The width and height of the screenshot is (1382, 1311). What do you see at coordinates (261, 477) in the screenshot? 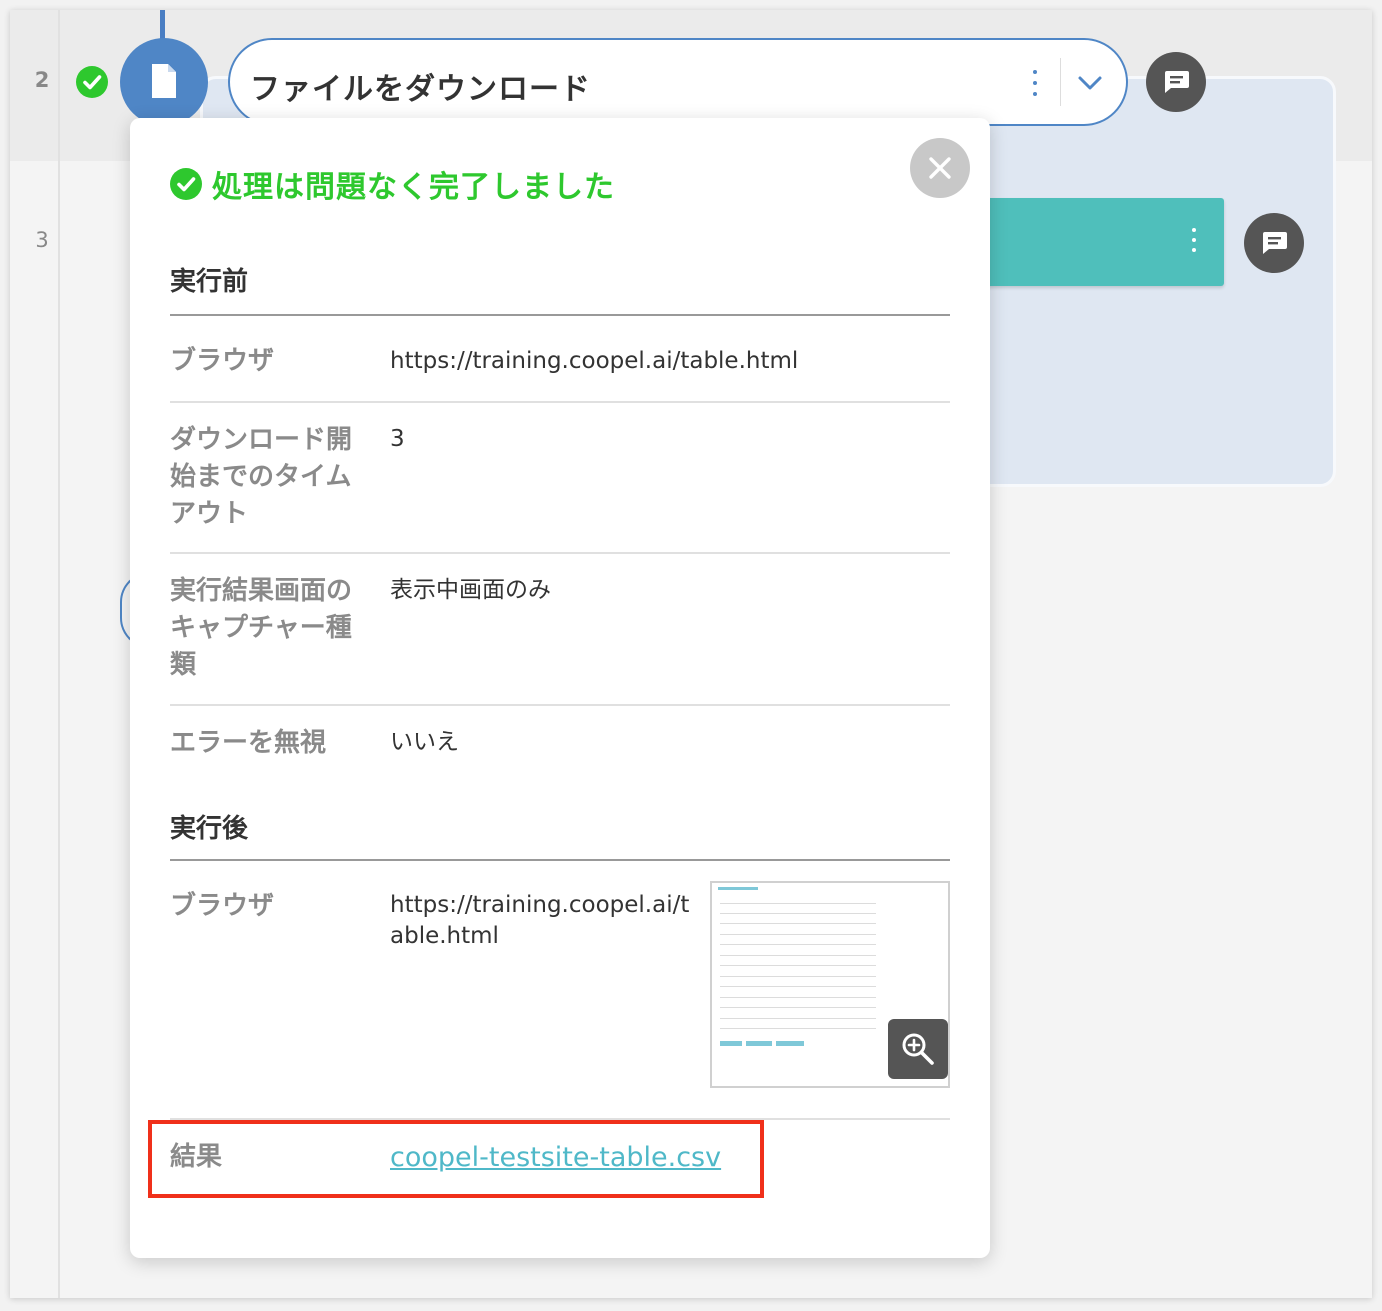
I see `param-label: ダウンロード開始までのタイムアウト` at bounding box center [261, 477].